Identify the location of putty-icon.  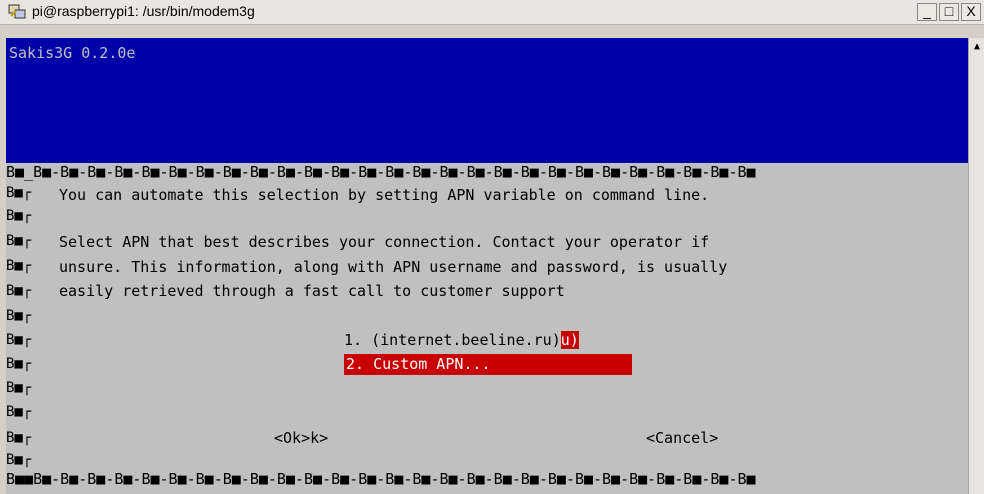
(17, 12).